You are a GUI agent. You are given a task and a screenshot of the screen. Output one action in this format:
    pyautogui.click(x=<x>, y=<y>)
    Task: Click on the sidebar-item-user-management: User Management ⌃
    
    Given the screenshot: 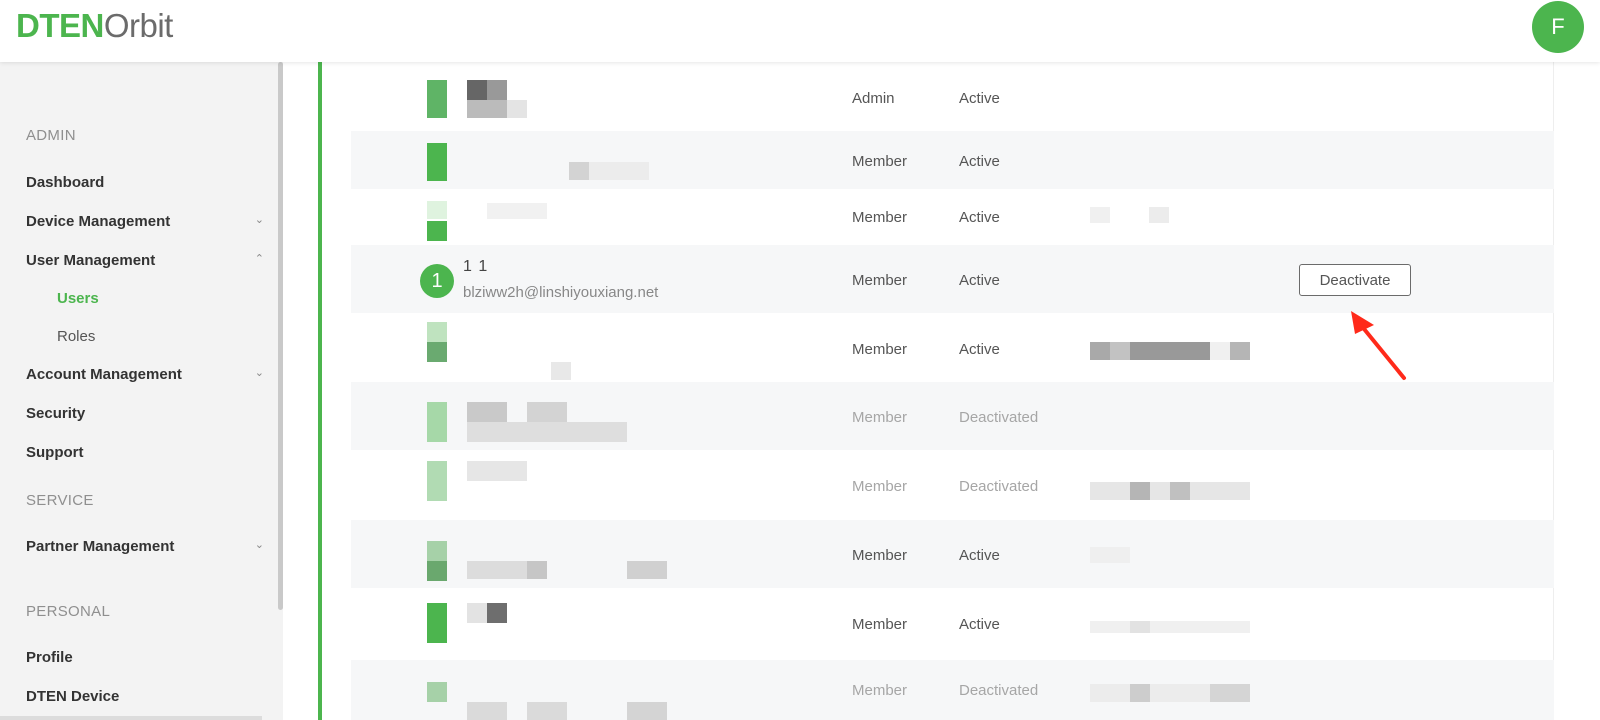 What is the action you would take?
    pyautogui.click(x=146, y=260)
    